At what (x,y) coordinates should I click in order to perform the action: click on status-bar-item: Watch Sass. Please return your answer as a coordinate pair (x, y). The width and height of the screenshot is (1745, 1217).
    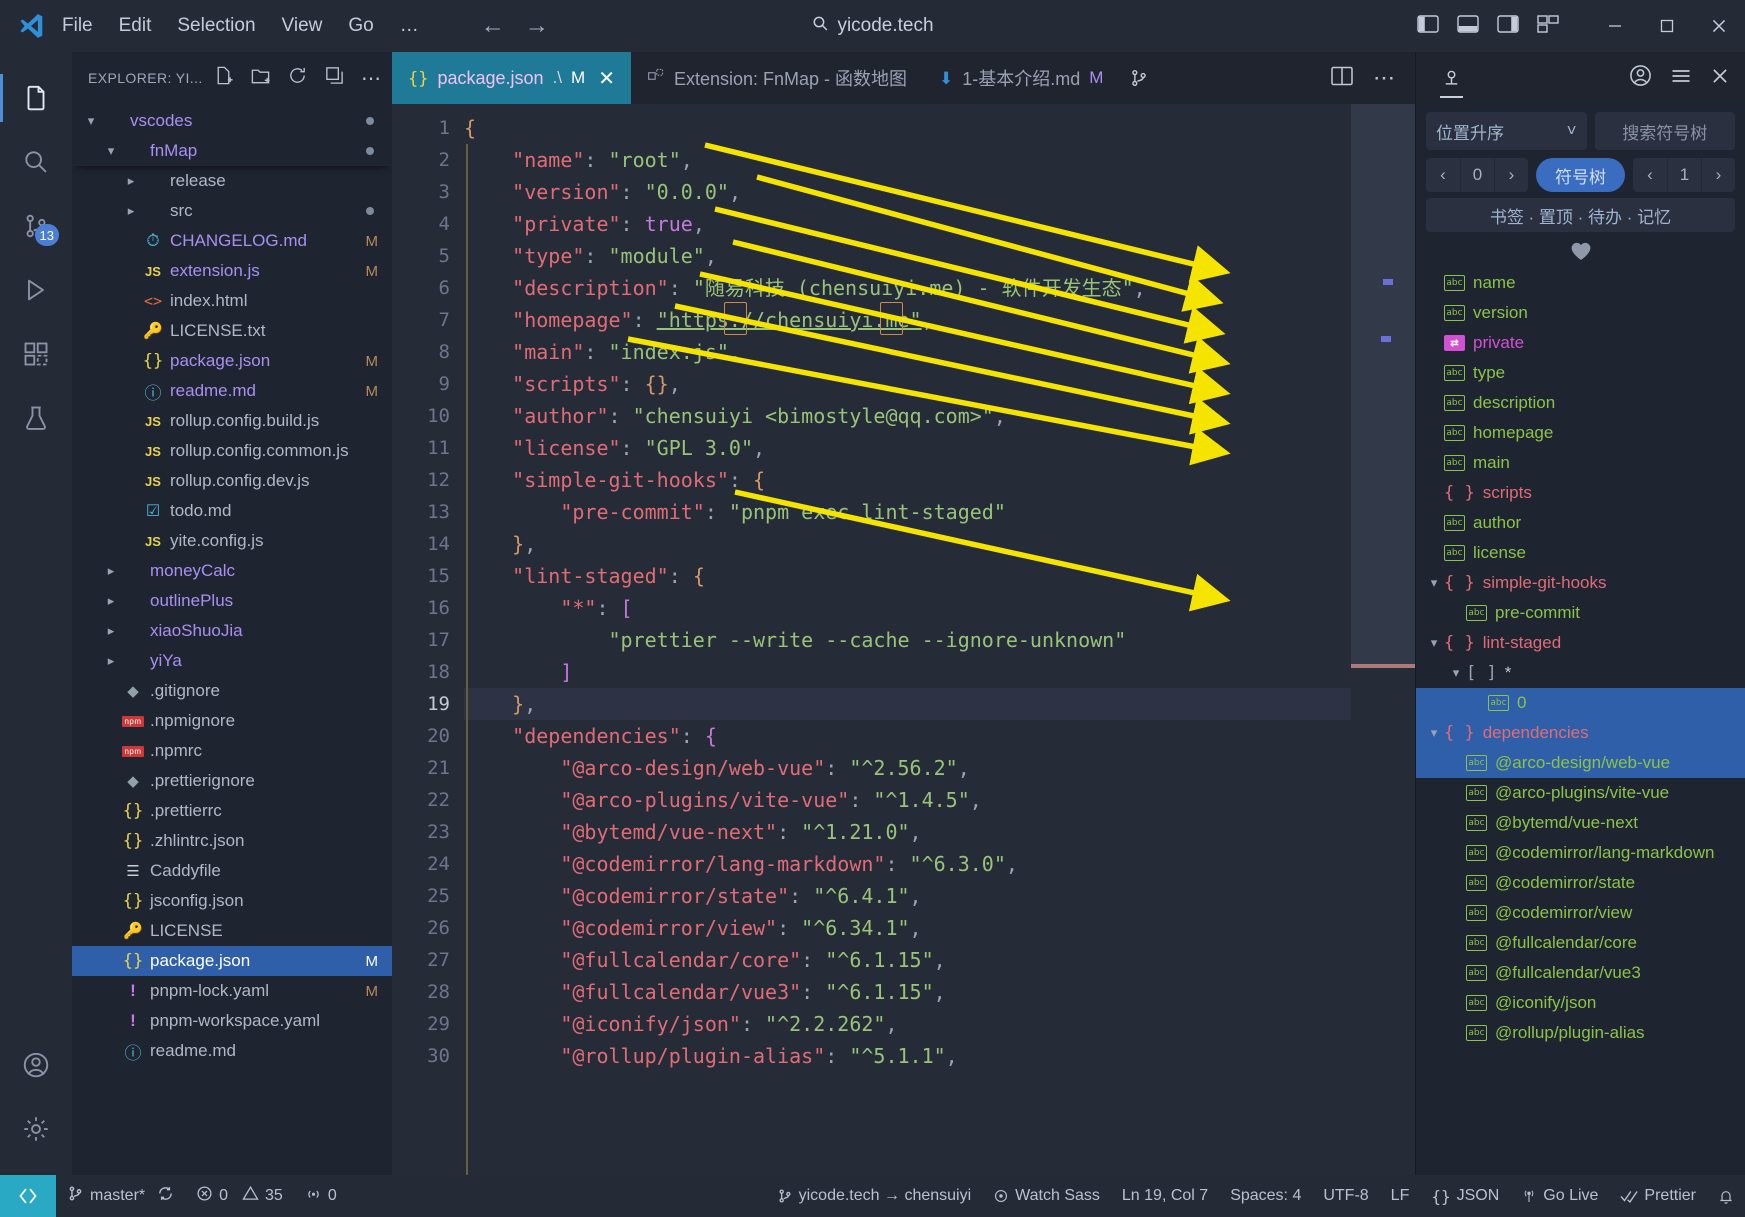
    Looking at the image, I should click on (1046, 1196).